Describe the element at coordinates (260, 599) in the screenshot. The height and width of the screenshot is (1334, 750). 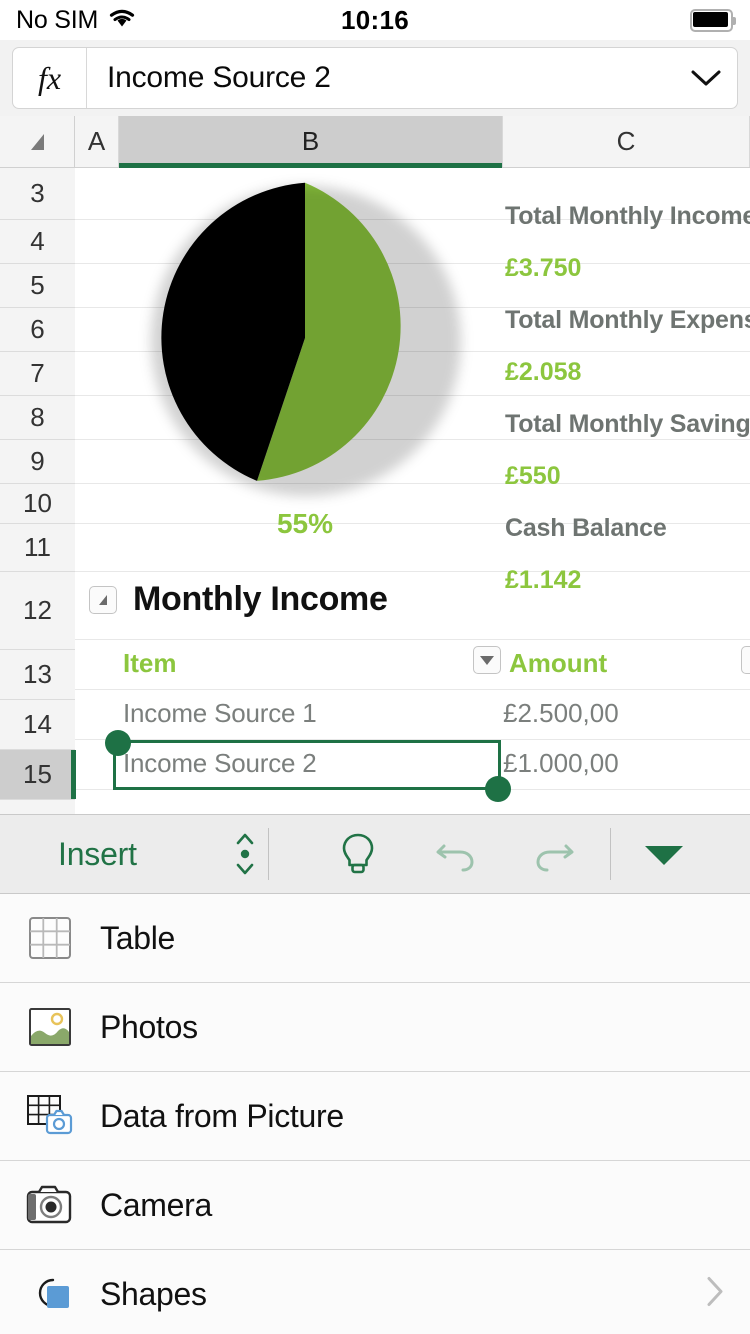
I see `monthly-income-title: Monthly Income` at that location.